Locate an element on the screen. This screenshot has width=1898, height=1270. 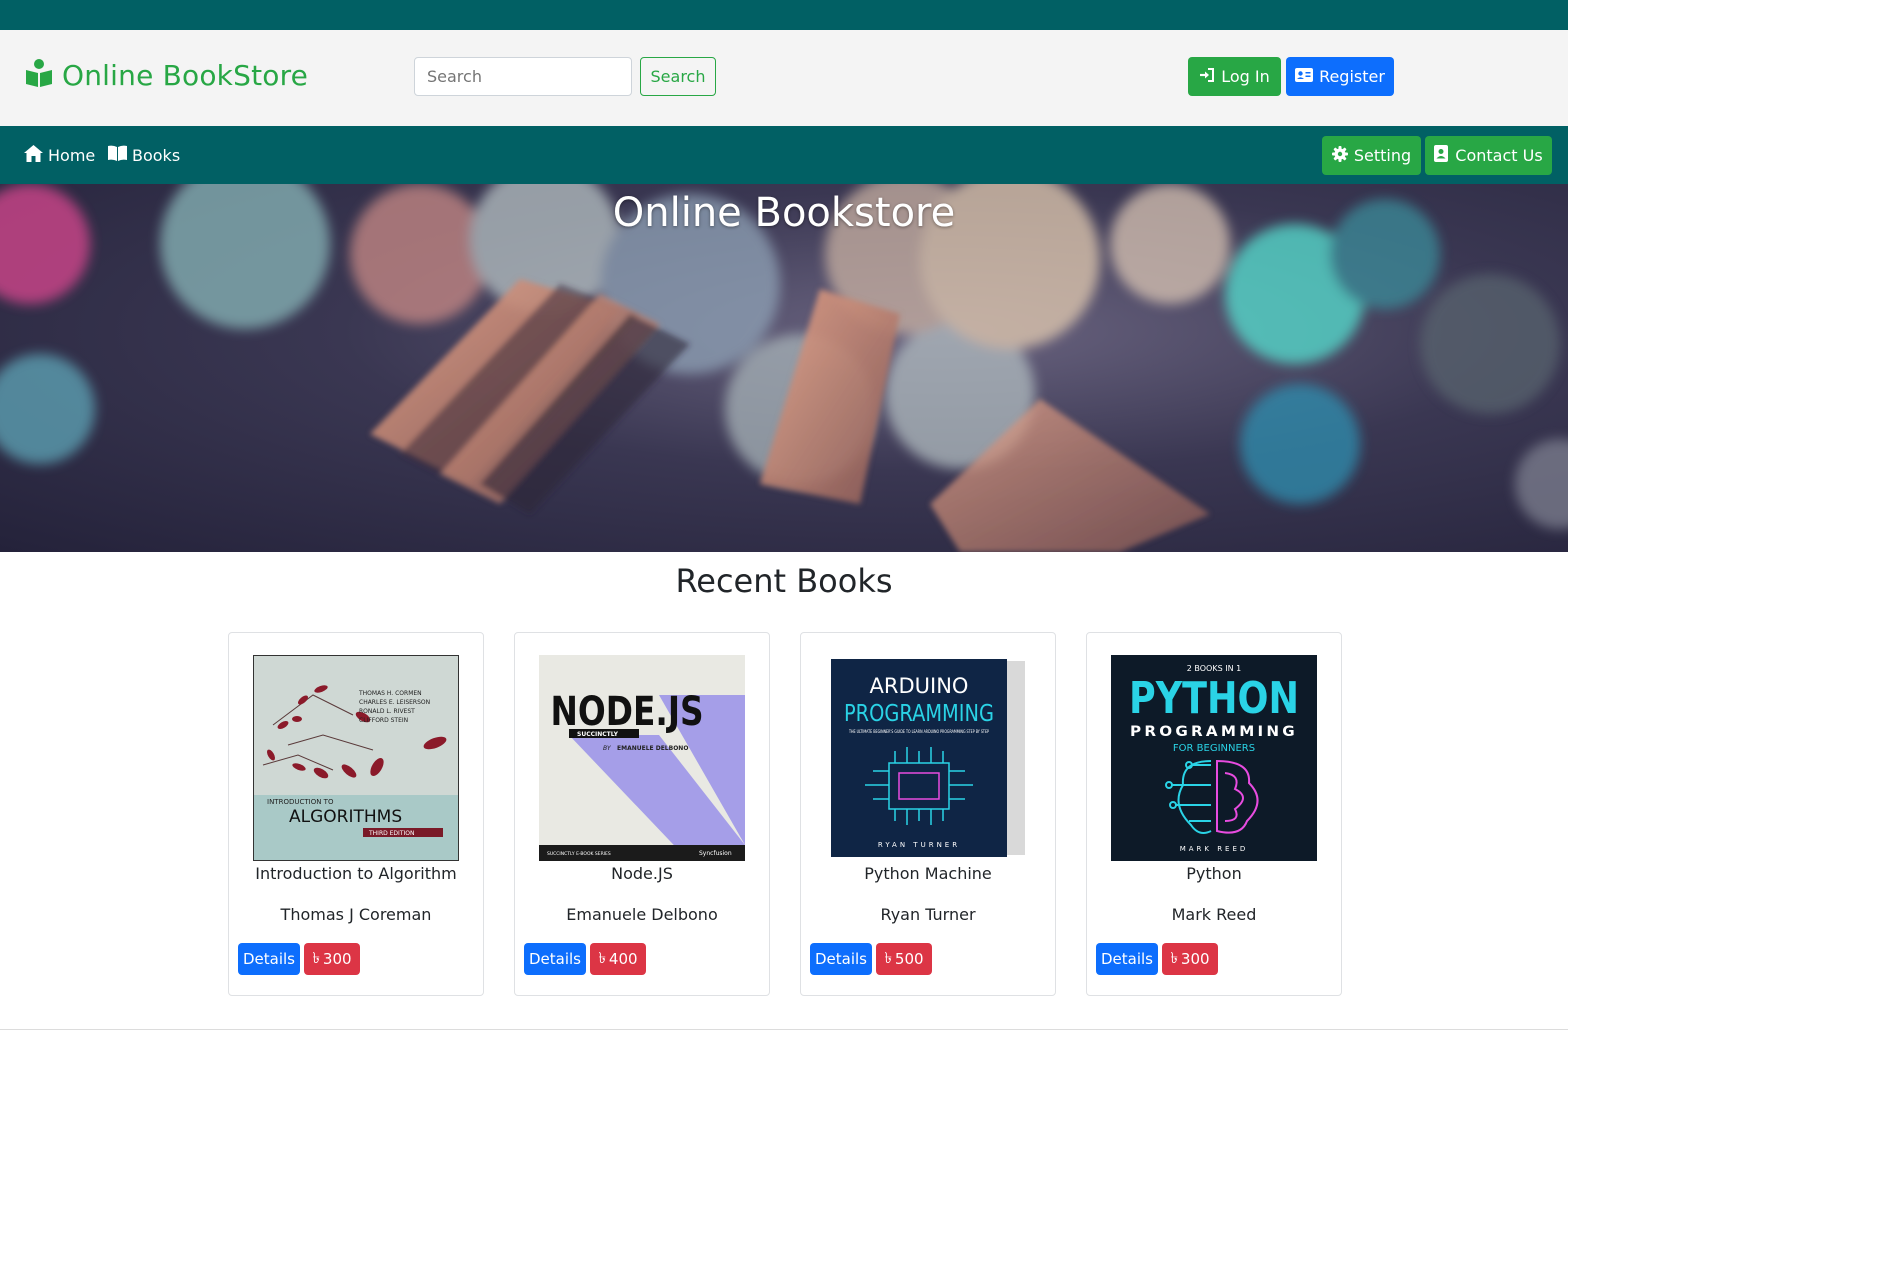
book-author: Ryan Turner is located at coordinates (928, 914).